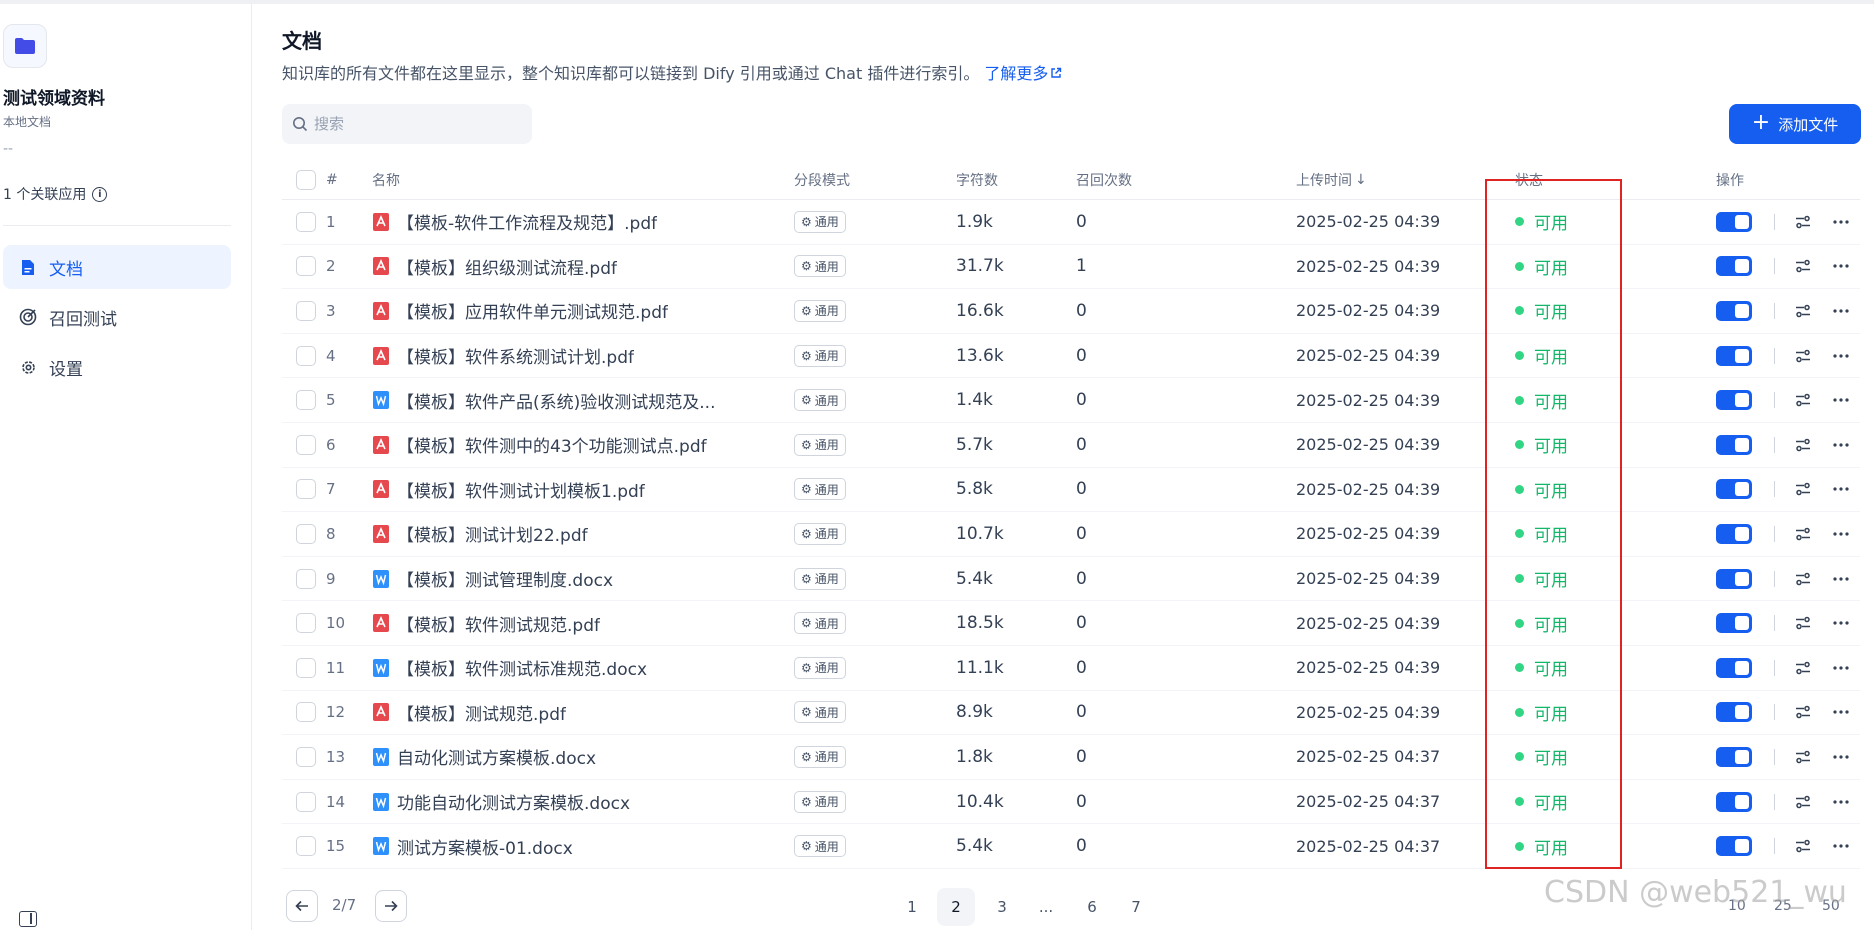 The height and width of the screenshot is (930, 1874). What do you see at coordinates (117, 367) in the screenshot?
I see `sidebar-item-settings: 设置` at bounding box center [117, 367].